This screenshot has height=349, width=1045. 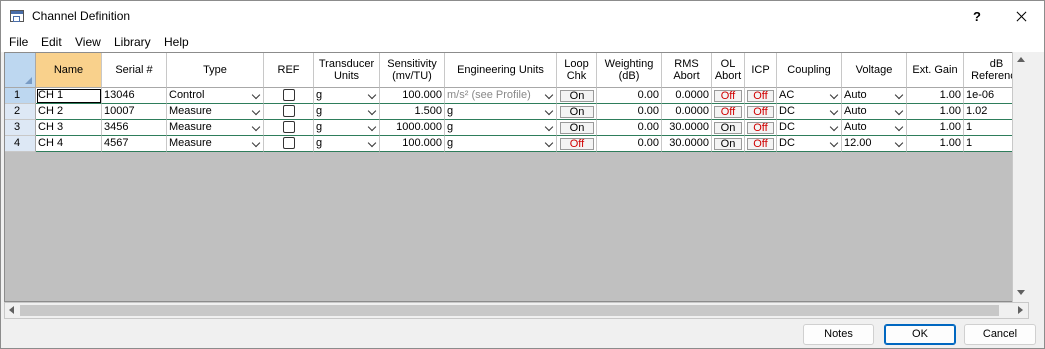 What do you see at coordinates (51, 42) in the screenshot?
I see `menu-edit: Edit` at bounding box center [51, 42].